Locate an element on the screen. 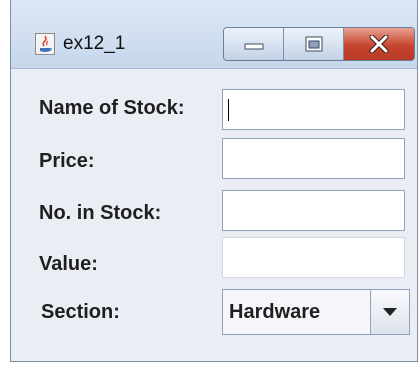  chevron-down-icon is located at coordinates (390, 312).